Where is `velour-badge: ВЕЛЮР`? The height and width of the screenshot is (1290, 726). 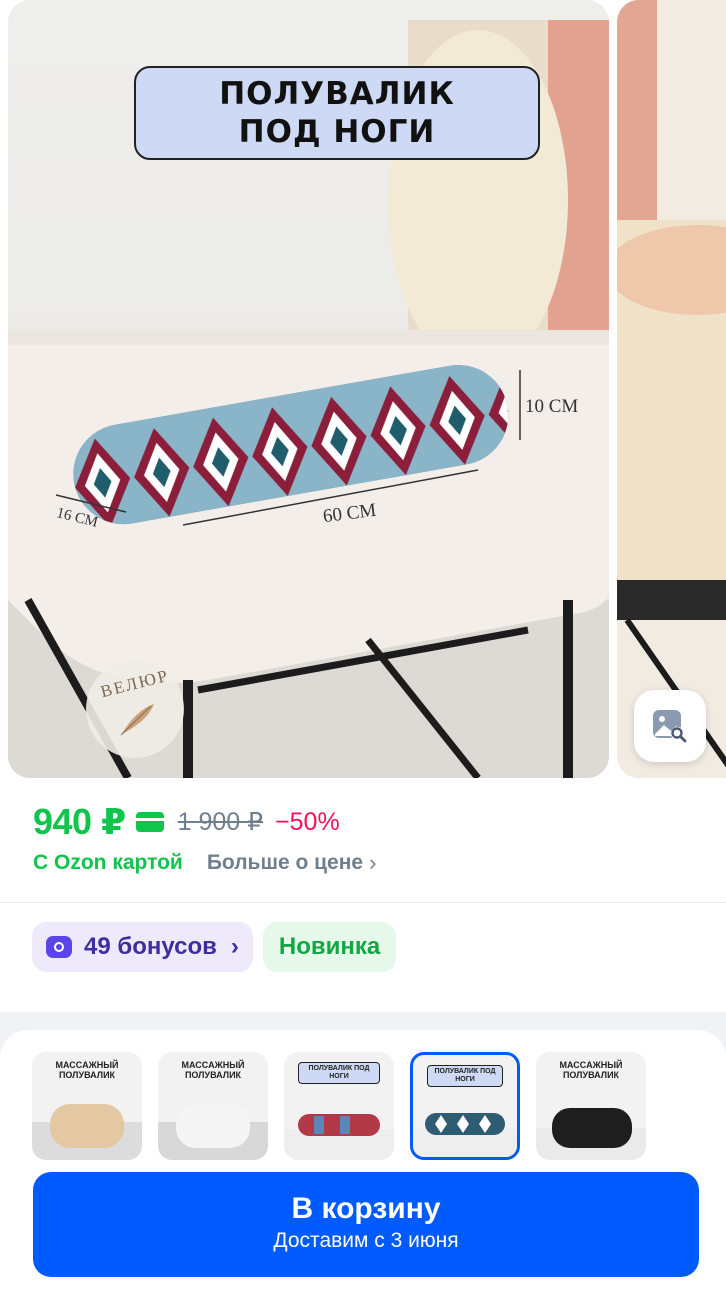 velour-badge: ВЕЛЮР is located at coordinates (135, 709).